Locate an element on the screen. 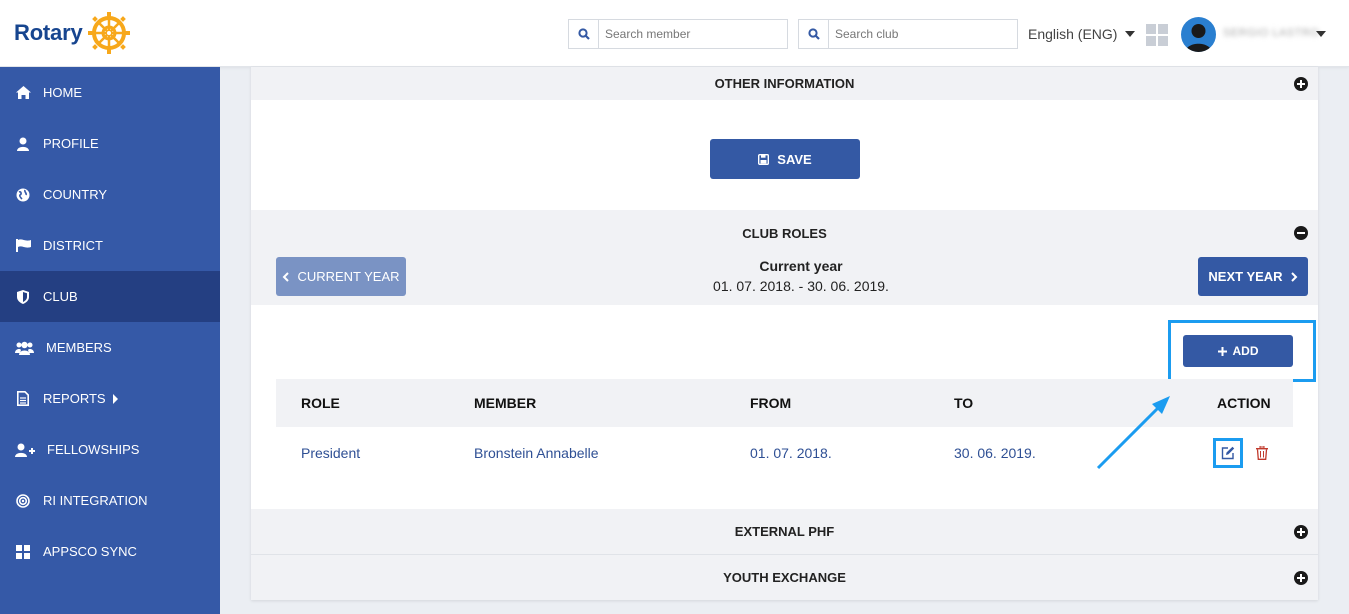 The width and height of the screenshot is (1349, 614). avatar is located at coordinates (1198, 34).